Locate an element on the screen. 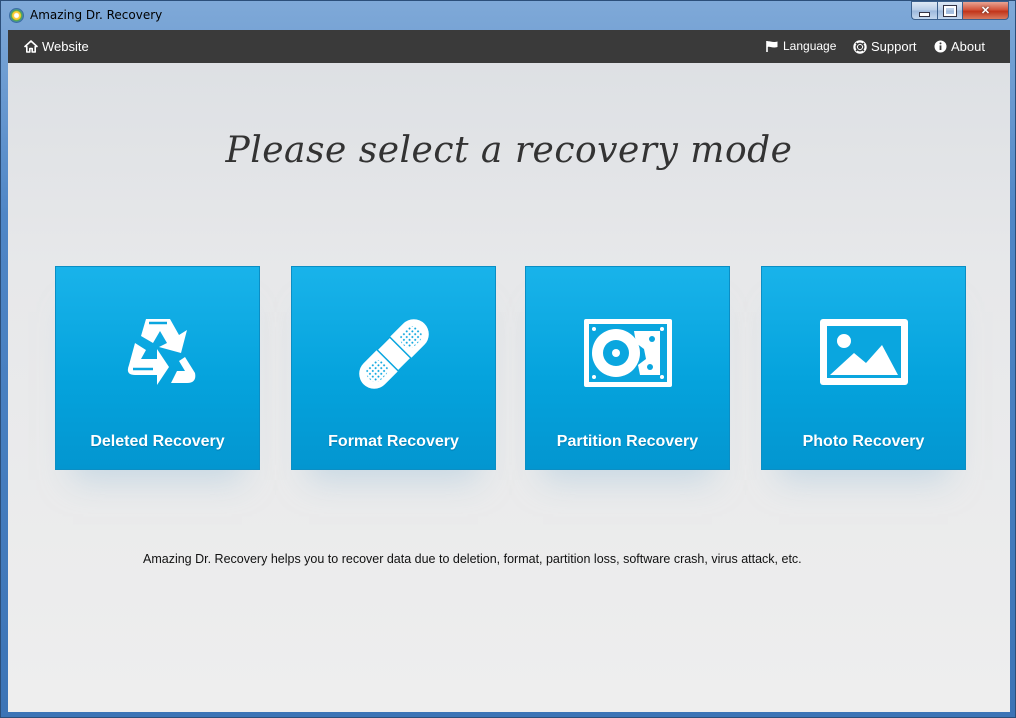  partition-recovery-tile: Partition Recovery is located at coordinates (627, 368).